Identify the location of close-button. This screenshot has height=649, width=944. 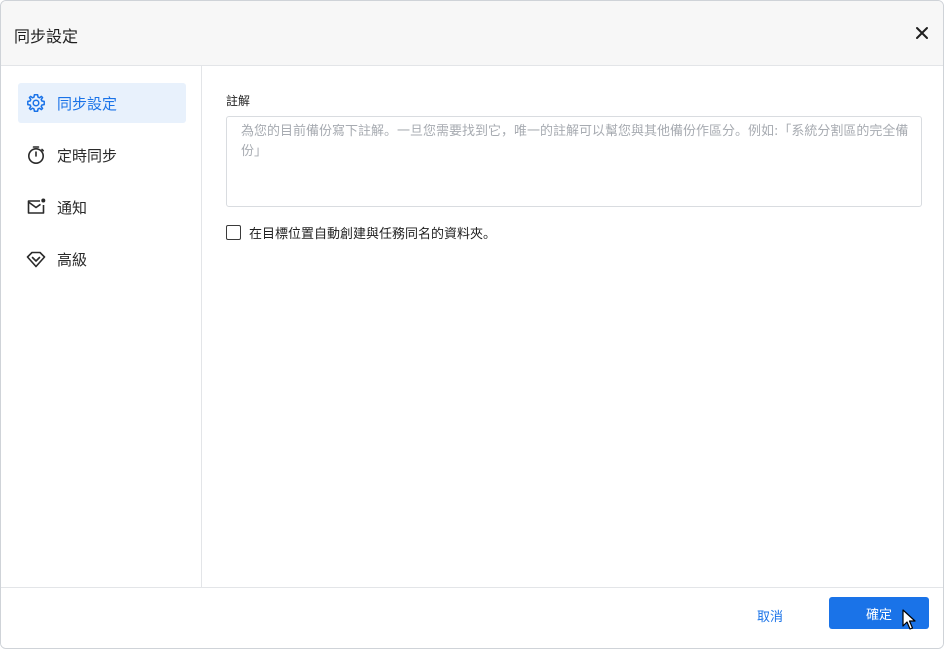
(922, 33).